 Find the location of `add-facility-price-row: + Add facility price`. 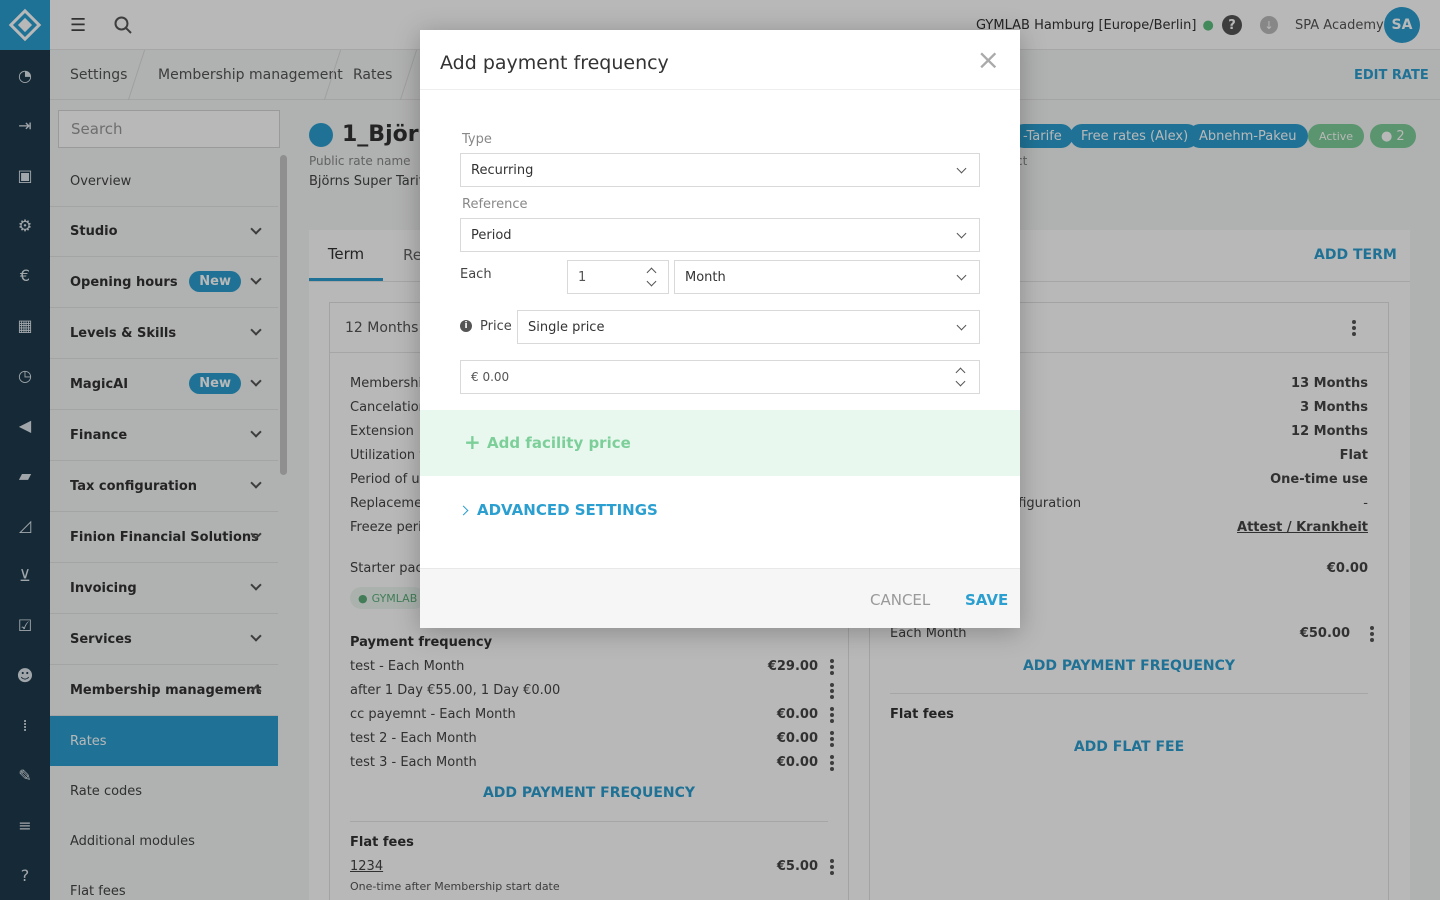

add-facility-price-row: + Add facility price is located at coordinates (720, 443).